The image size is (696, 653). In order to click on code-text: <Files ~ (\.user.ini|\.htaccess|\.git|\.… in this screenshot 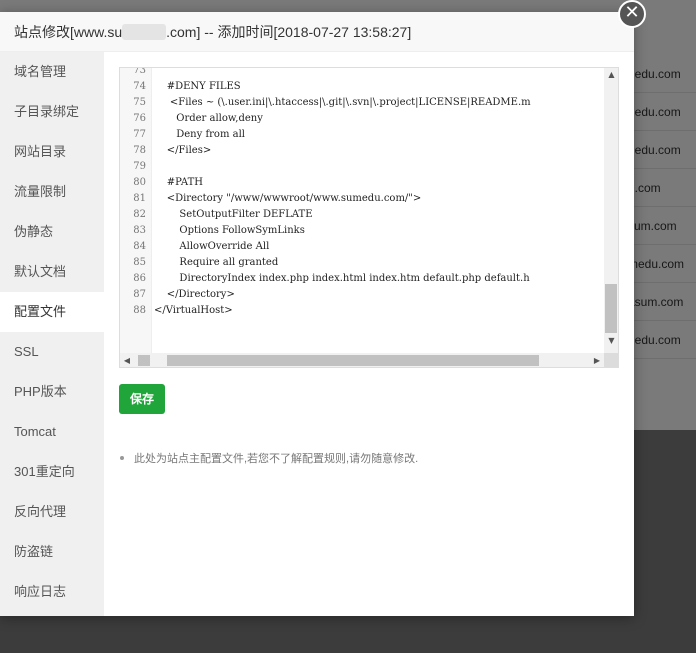, I will do `click(342, 102)`.